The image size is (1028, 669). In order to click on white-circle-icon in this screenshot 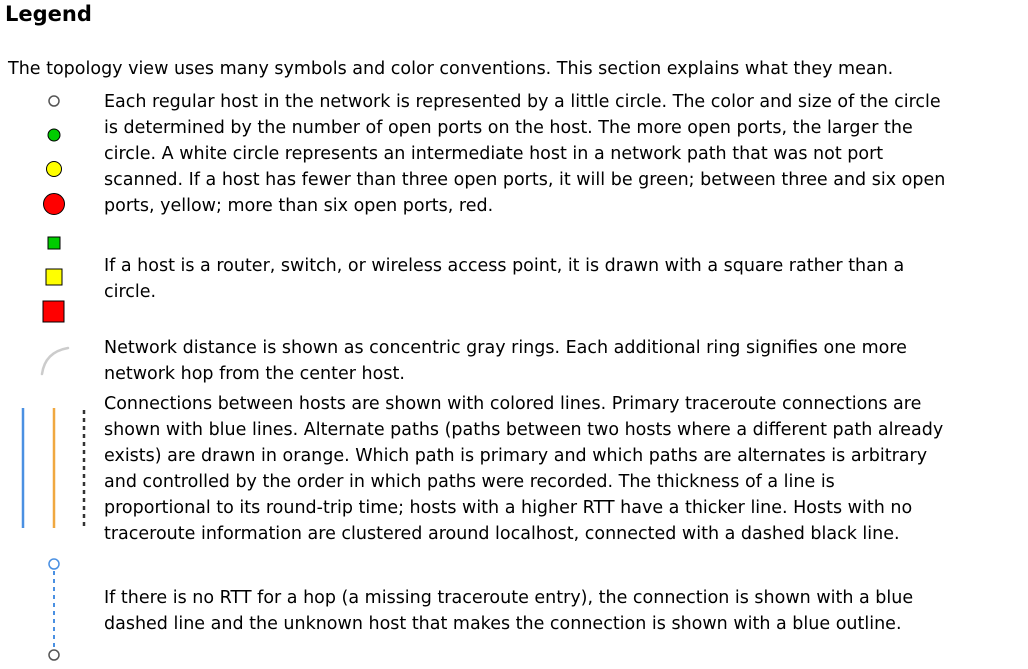, I will do `click(54, 101)`.